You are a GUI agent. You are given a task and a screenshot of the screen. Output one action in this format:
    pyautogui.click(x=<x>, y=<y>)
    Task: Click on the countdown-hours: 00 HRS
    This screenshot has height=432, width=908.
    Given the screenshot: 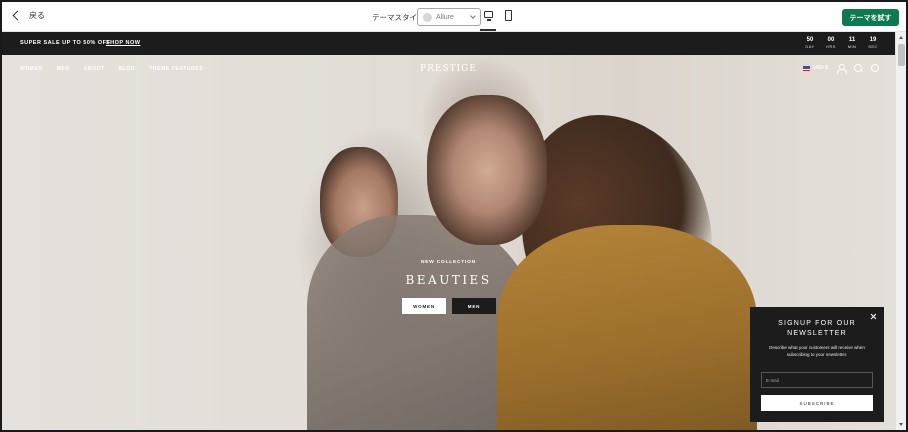 What is the action you would take?
    pyautogui.click(x=831, y=43)
    